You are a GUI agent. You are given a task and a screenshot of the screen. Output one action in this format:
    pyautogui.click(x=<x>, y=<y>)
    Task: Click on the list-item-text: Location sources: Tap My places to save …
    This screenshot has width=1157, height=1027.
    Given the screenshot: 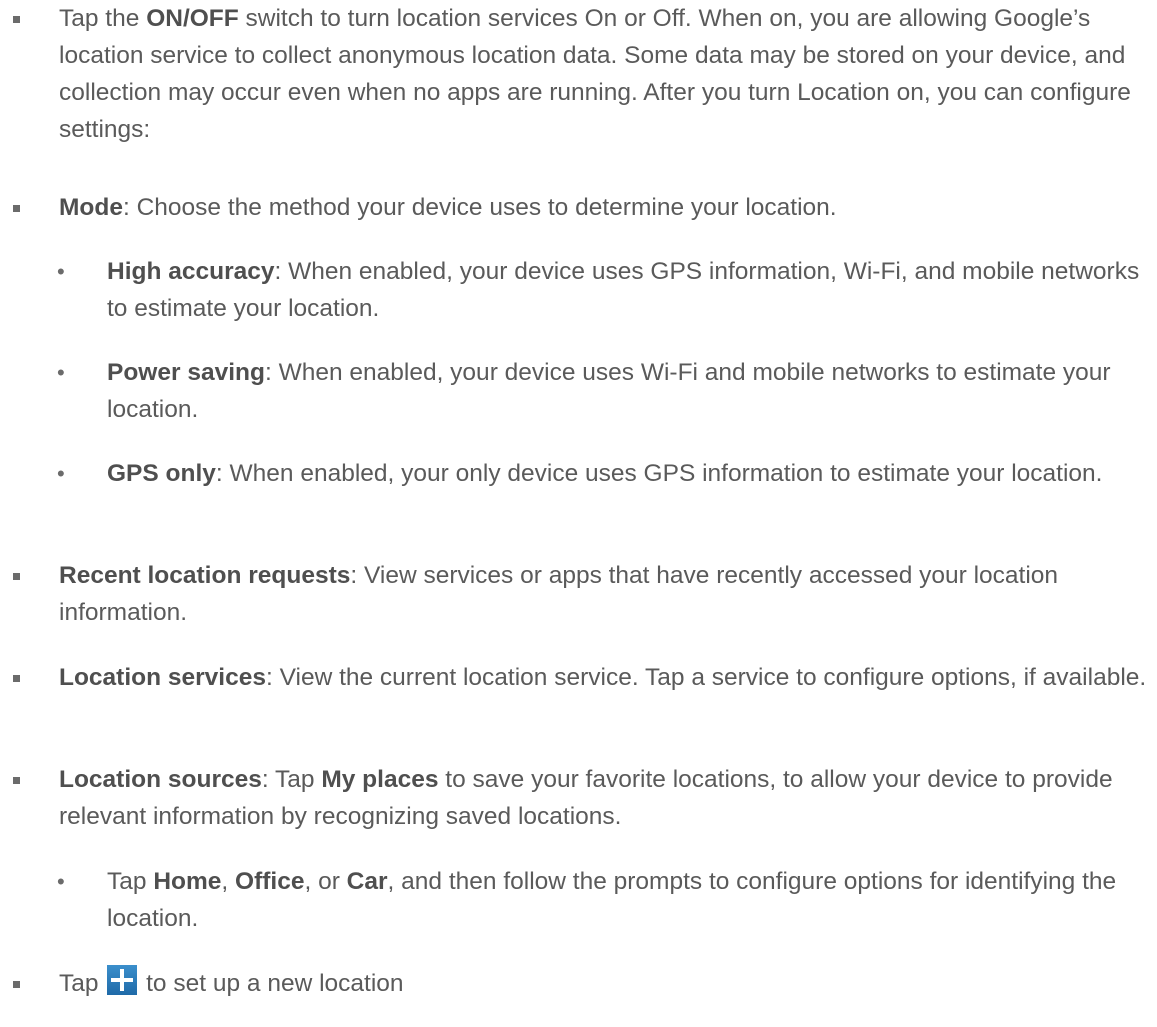 What is the action you would take?
    pyautogui.click(x=586, y=798)
    